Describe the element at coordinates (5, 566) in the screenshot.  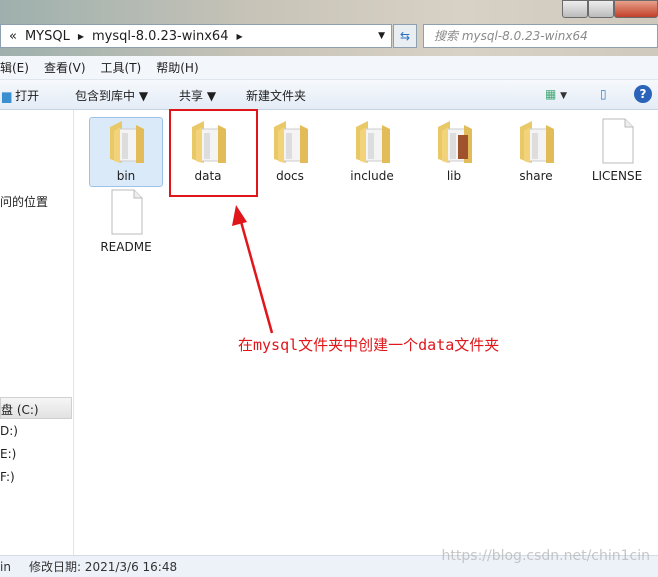
I see `status-name: in` at that location.